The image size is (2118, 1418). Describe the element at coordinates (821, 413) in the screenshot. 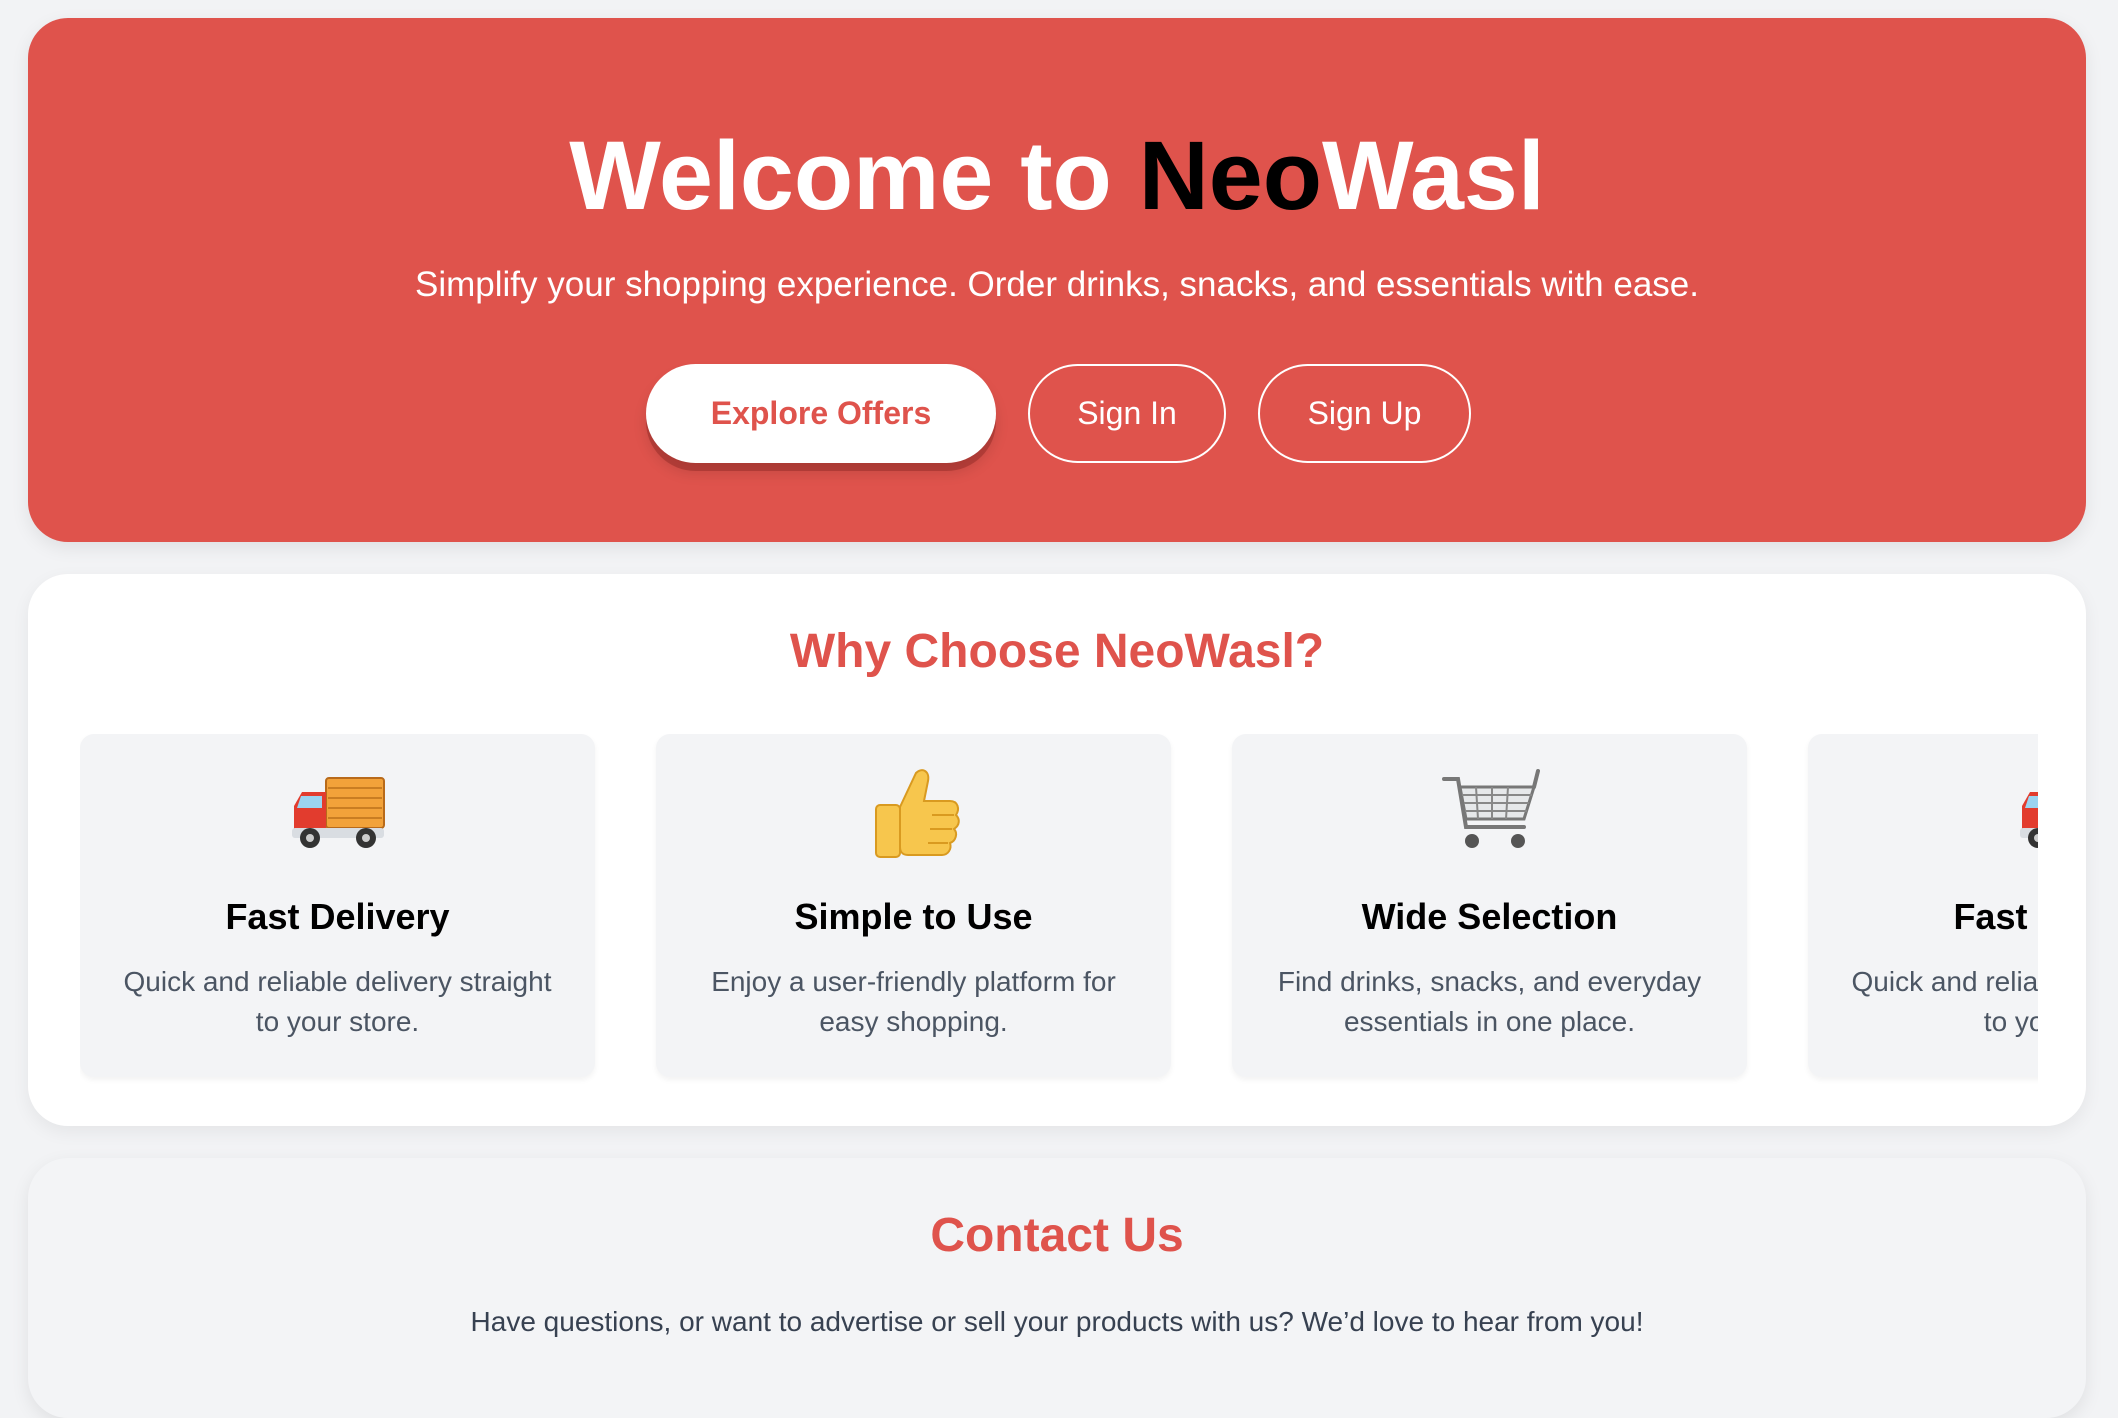

I see `explore-offers-button: Explore Offers` at that location.